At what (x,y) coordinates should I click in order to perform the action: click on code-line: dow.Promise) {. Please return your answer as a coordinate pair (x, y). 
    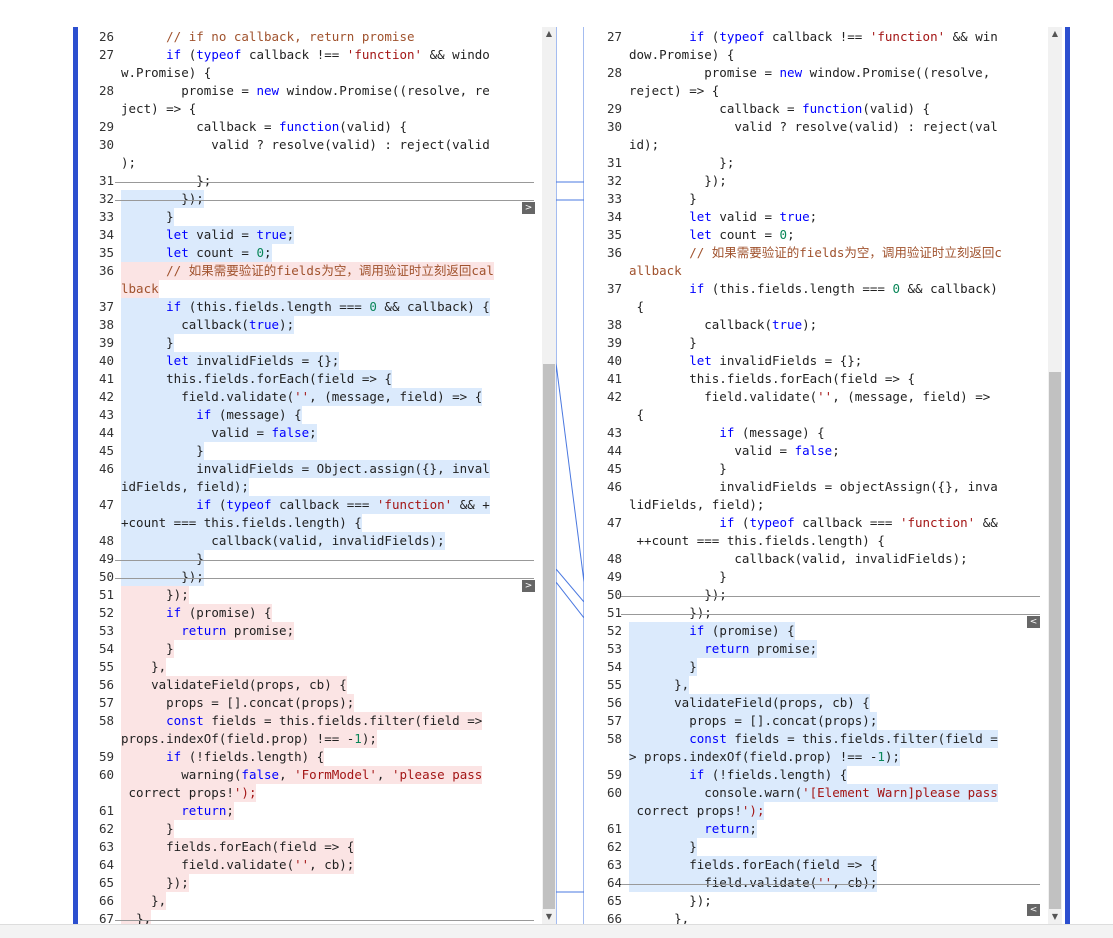
    Looking at the image, I should click on (681, 55).